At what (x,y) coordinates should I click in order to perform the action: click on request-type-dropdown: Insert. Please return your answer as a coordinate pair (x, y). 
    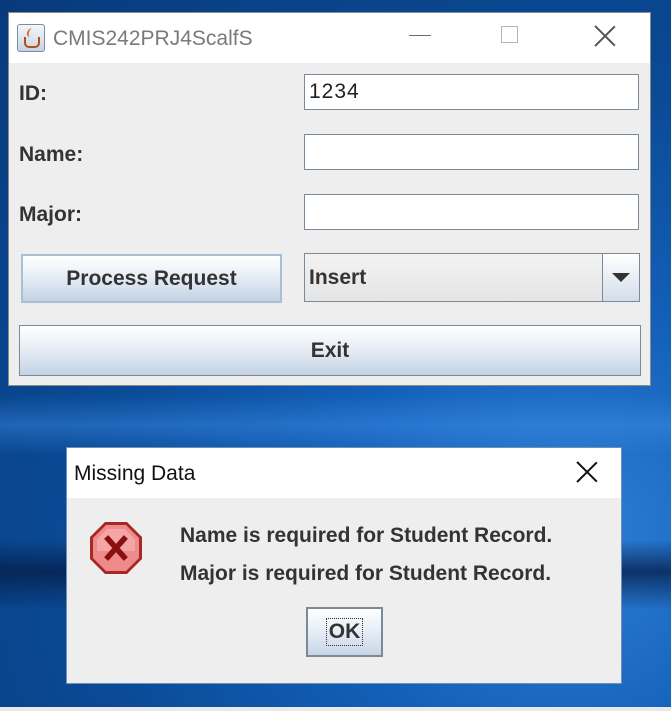
    Looking at the image, I should click on (472, 277).